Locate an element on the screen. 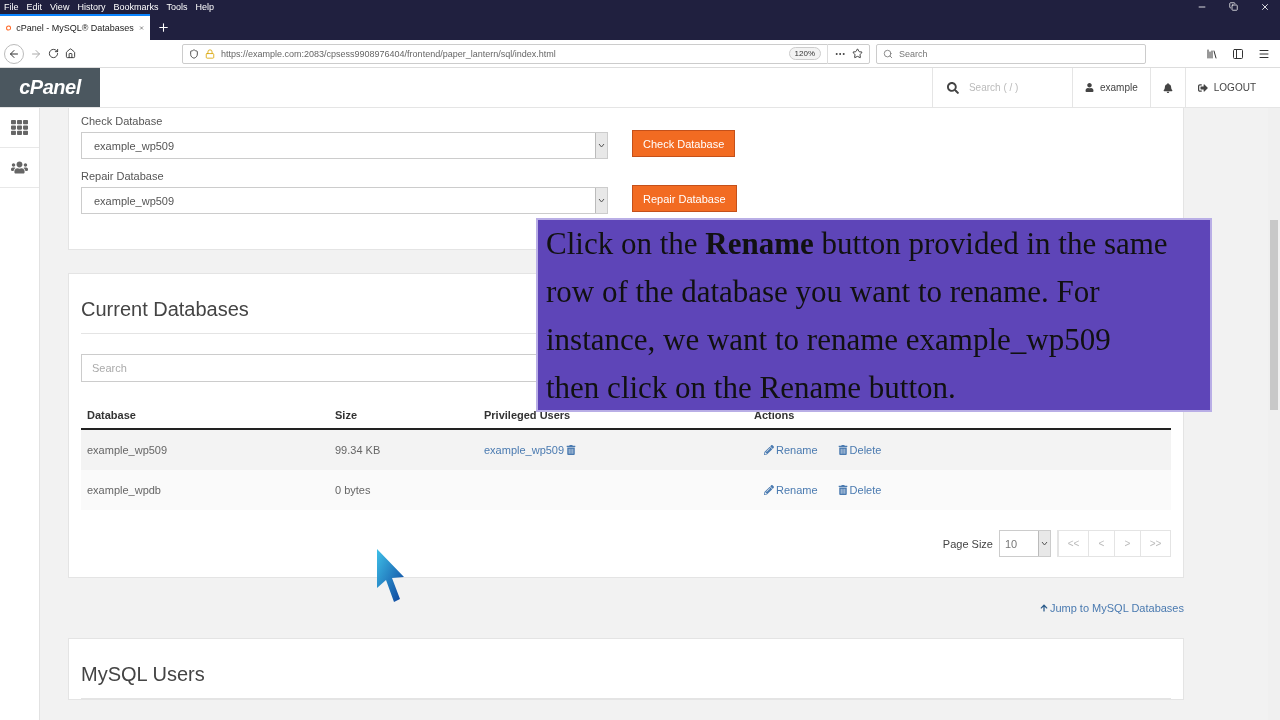 The image size is (1280, 720). bookmark-star-icon is located at coordinates (857, 53).